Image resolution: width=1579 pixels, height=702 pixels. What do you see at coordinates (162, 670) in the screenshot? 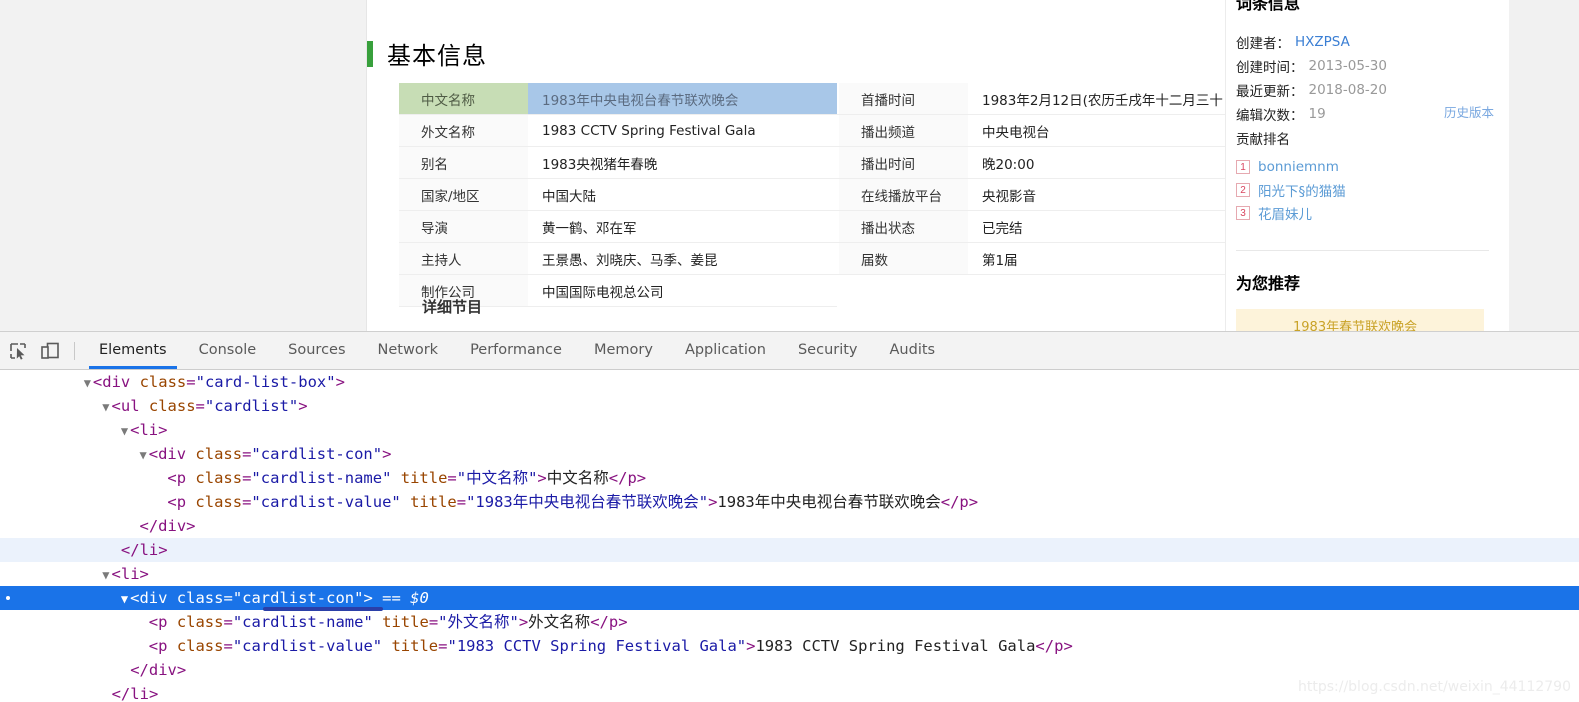
I see `code-token-tag: div` at bounding box center [162, 670].